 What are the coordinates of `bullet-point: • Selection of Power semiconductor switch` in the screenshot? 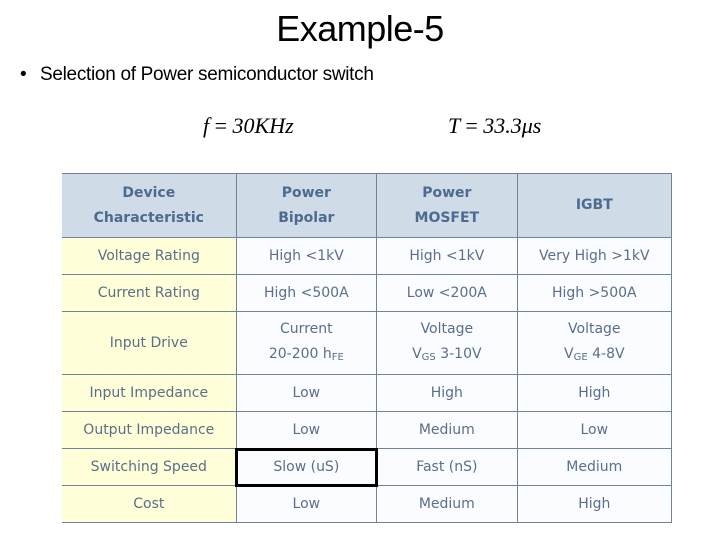 It's located at (197, 75).